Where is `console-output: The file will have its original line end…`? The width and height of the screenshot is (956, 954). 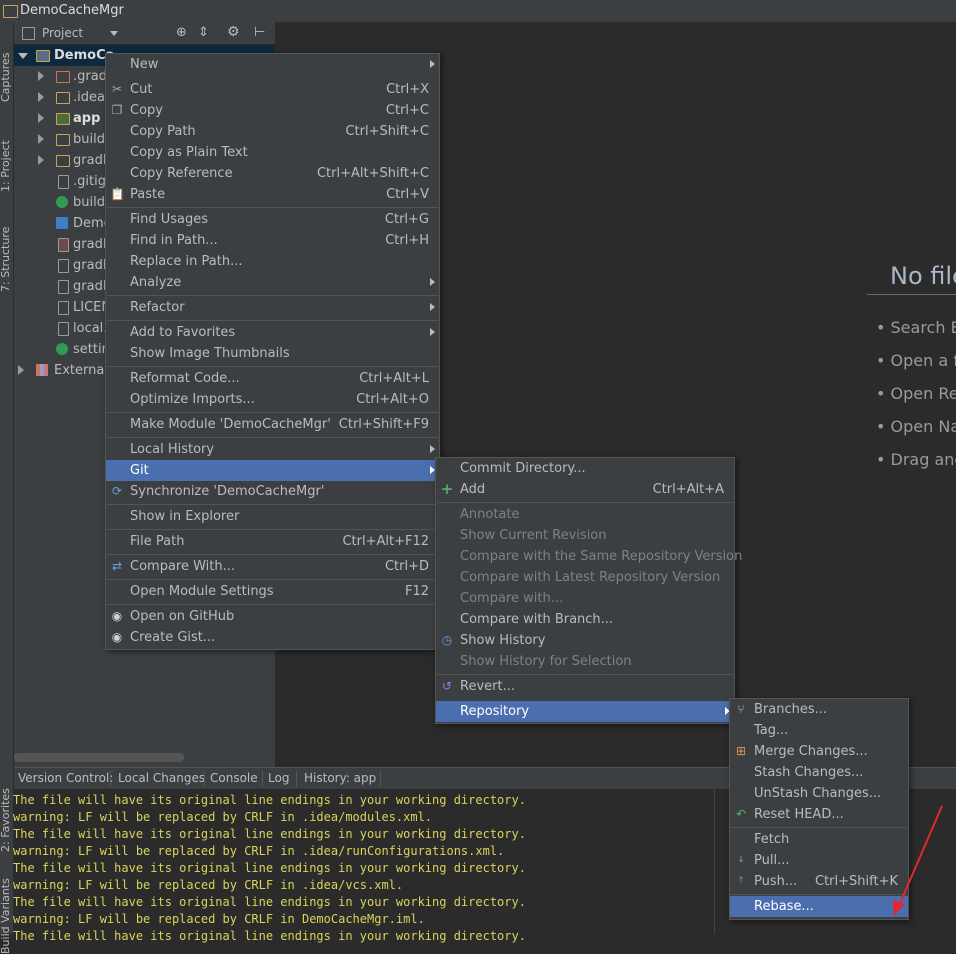
console-output: The file will have its original line end… is located at coordinates (363, 866).